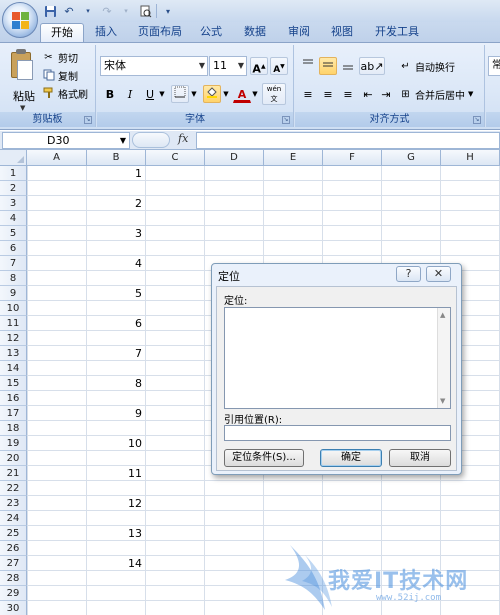 The image size is (500, 615). What do you see at coordinates (13, 353) in the screenshot?
I see `row-header: 13` at bounding box center [13, 353].